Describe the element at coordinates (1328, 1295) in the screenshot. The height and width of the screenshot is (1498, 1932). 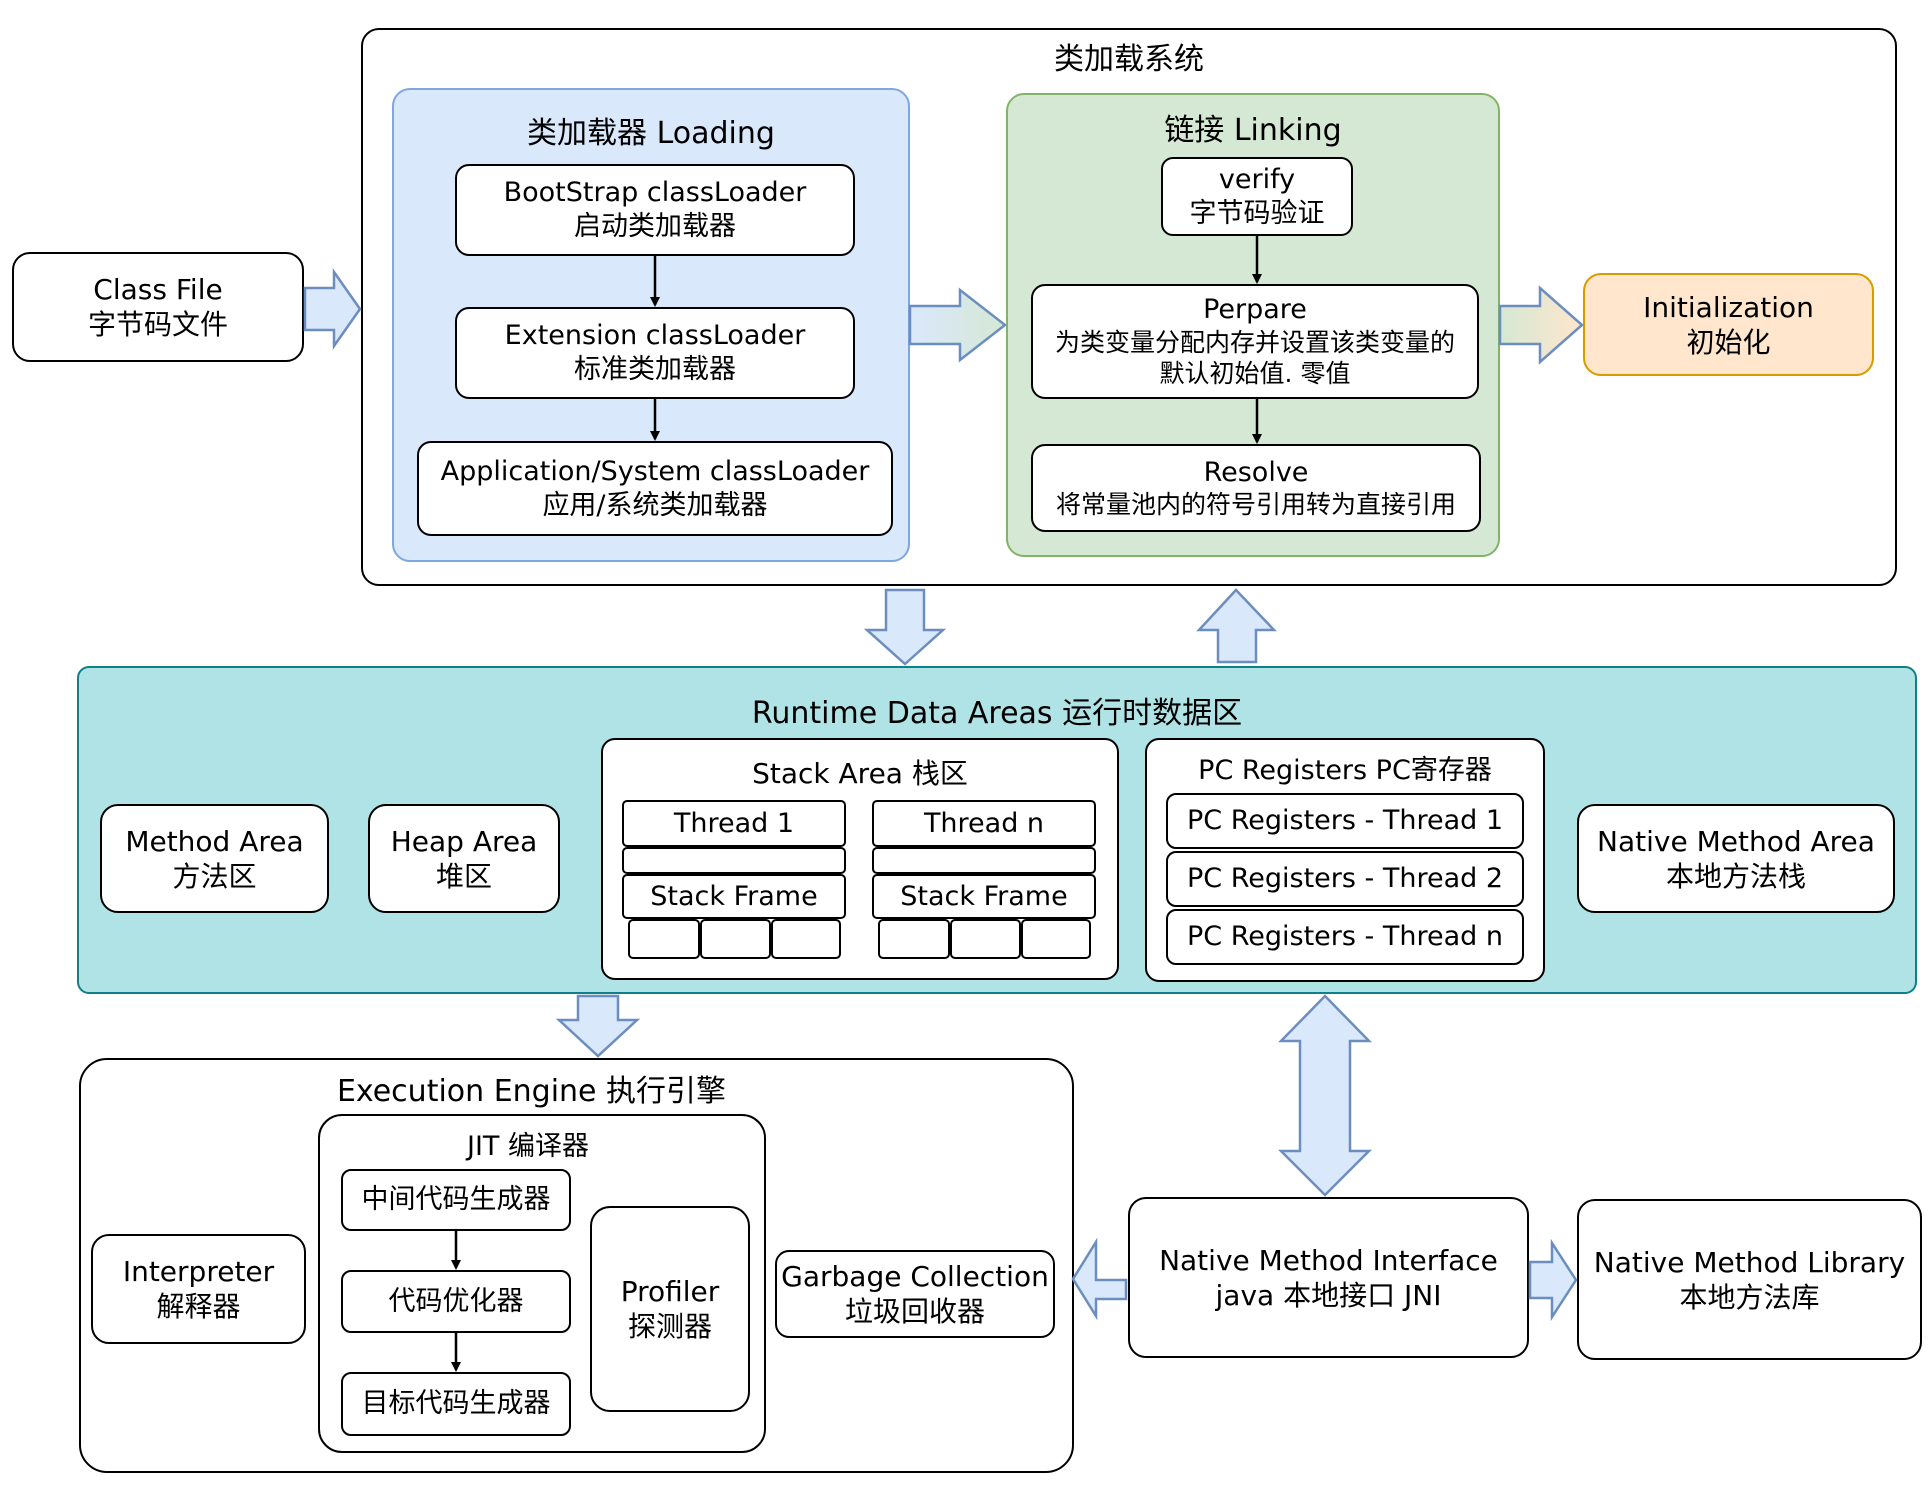
I see `native-interface-sublabel: java 本地接口 JNI` at that location.